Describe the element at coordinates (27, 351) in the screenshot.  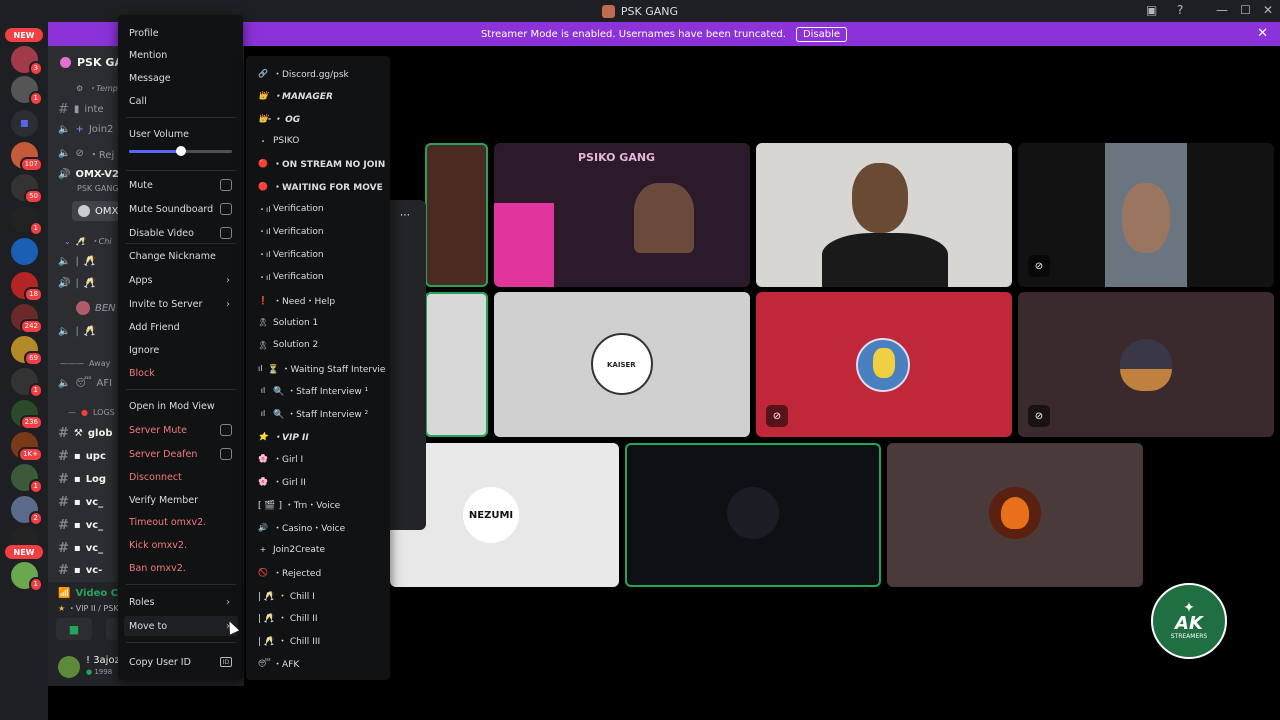
I see `server-icon: 69` at that location.